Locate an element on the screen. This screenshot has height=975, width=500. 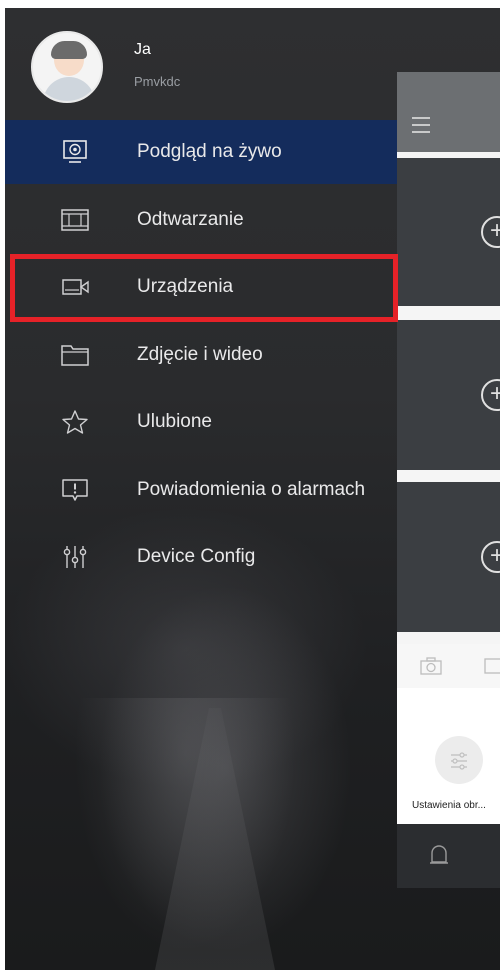
camera-snapshot-icon is located at coordinates (431, 668).